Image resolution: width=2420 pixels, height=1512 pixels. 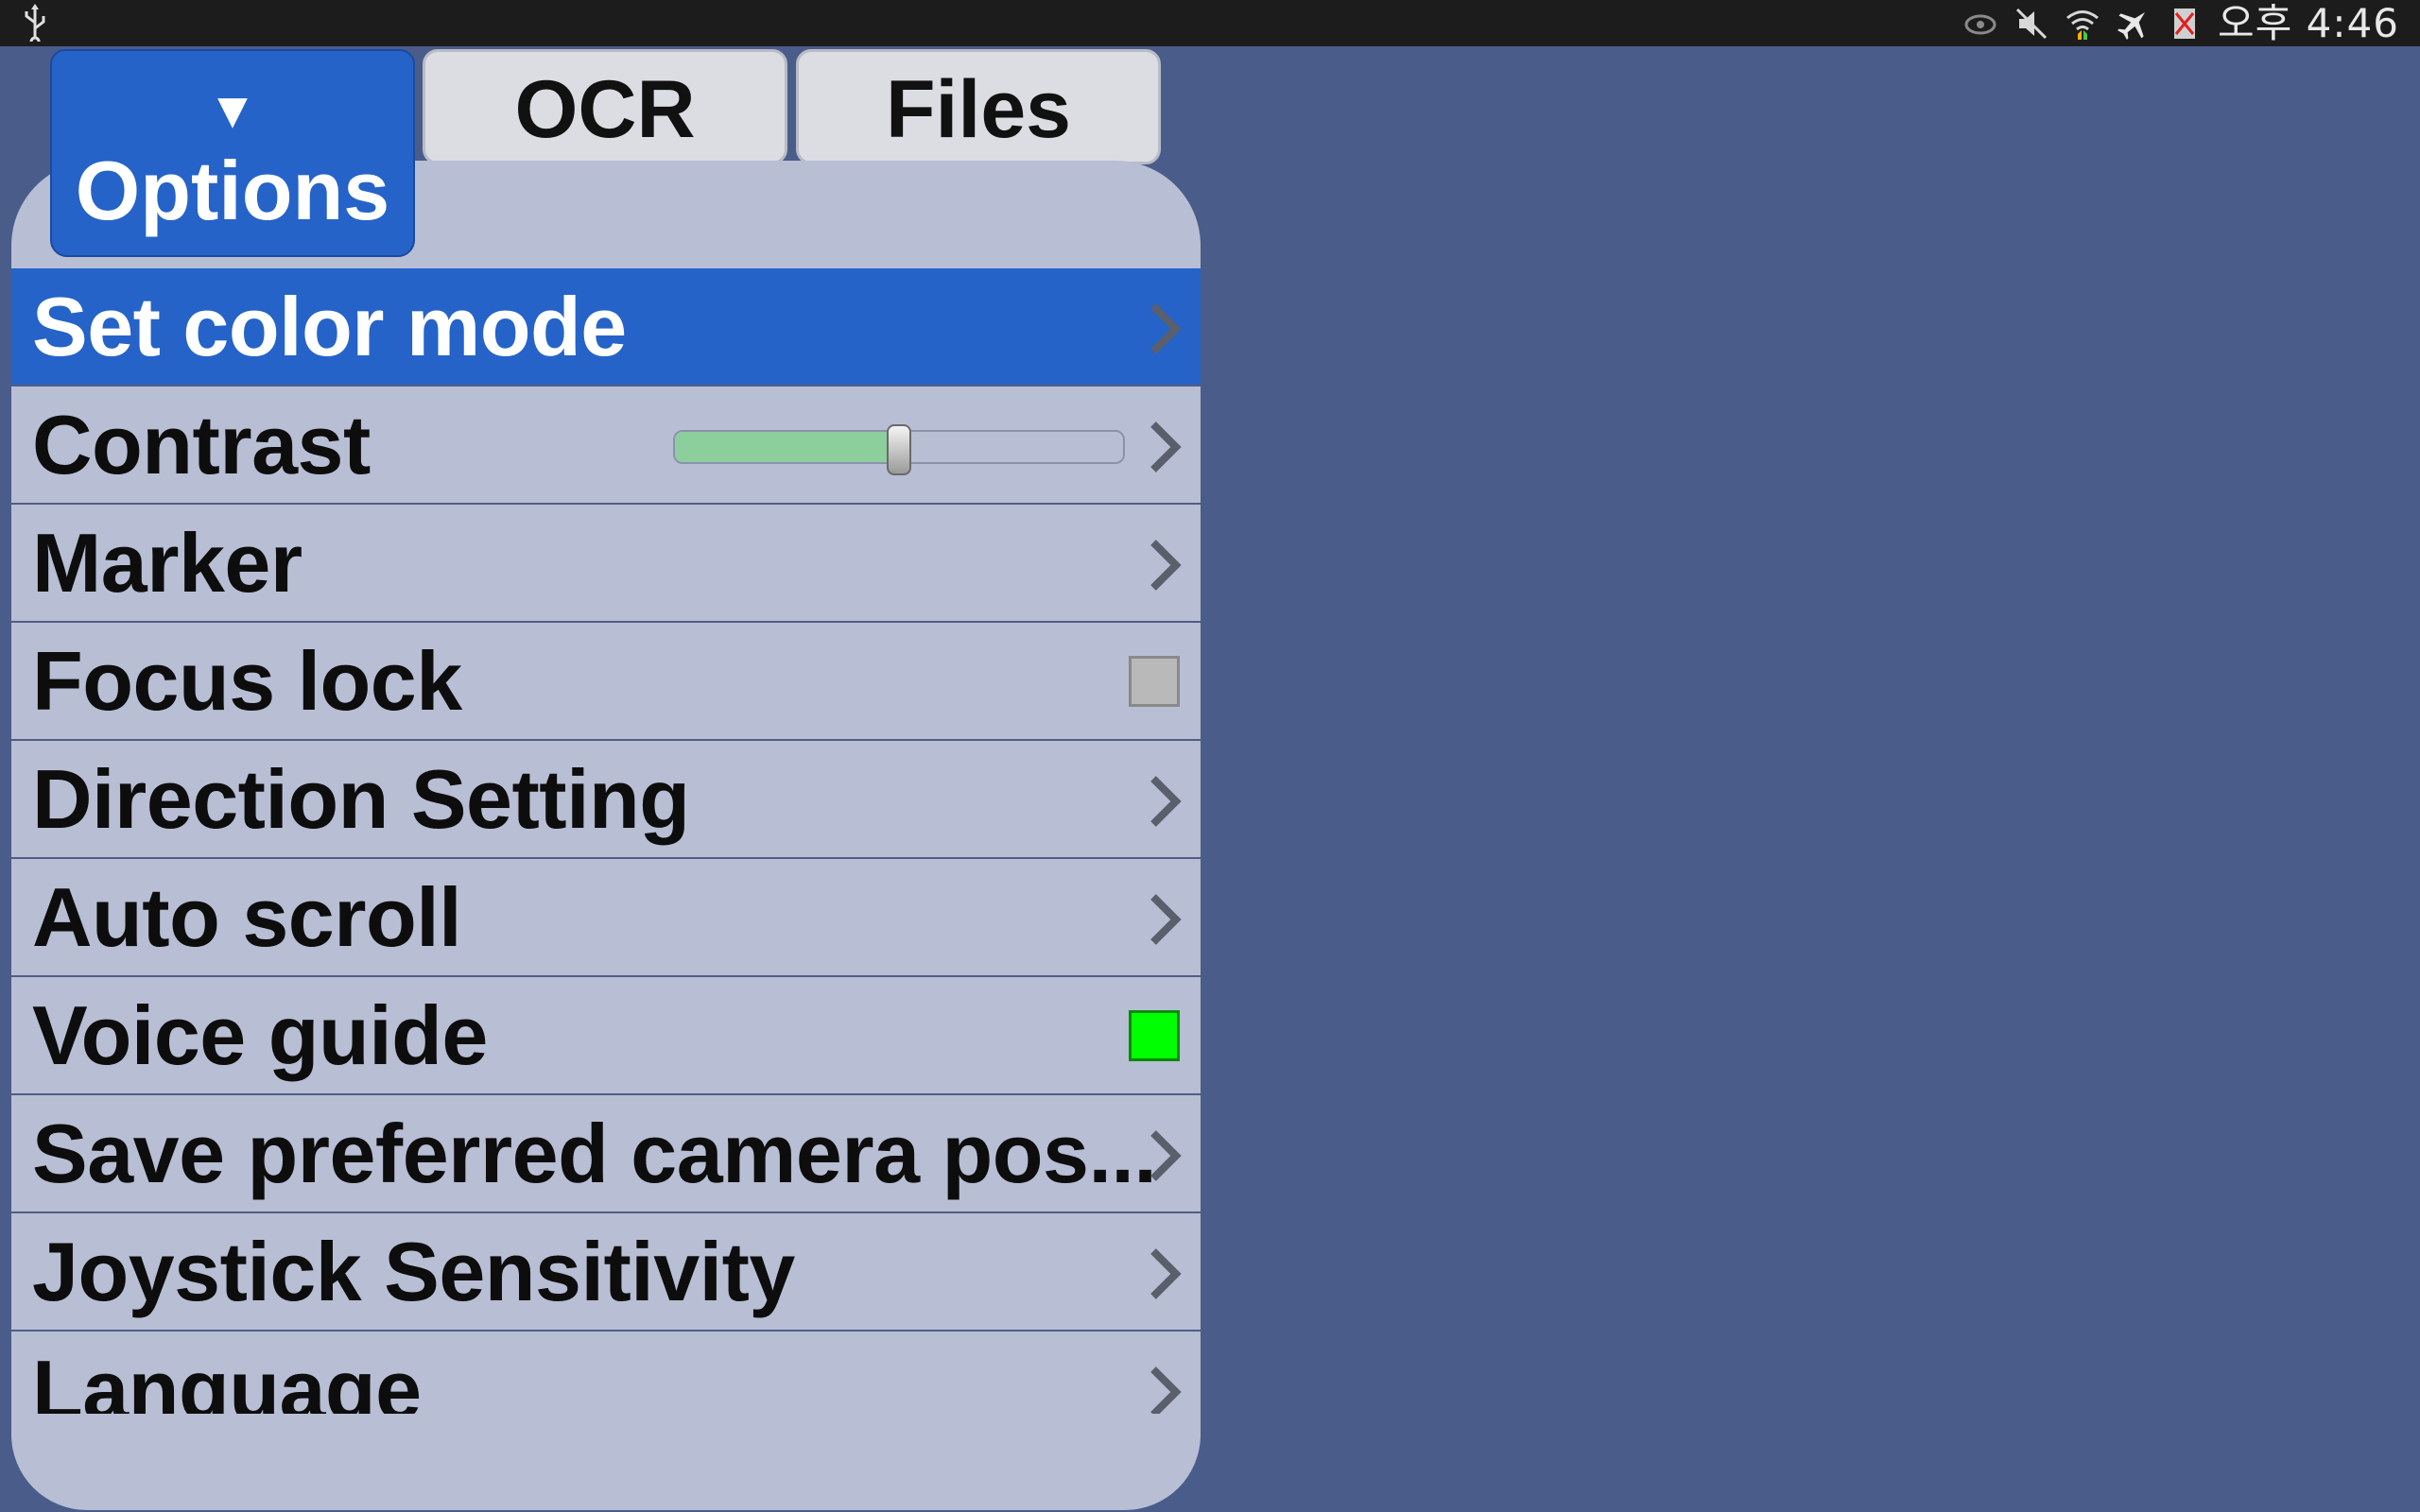 What do you see at coordinates (2082, 24) in the screenshot?
I see `wifi-icon` at bounding box center [2082, 24].